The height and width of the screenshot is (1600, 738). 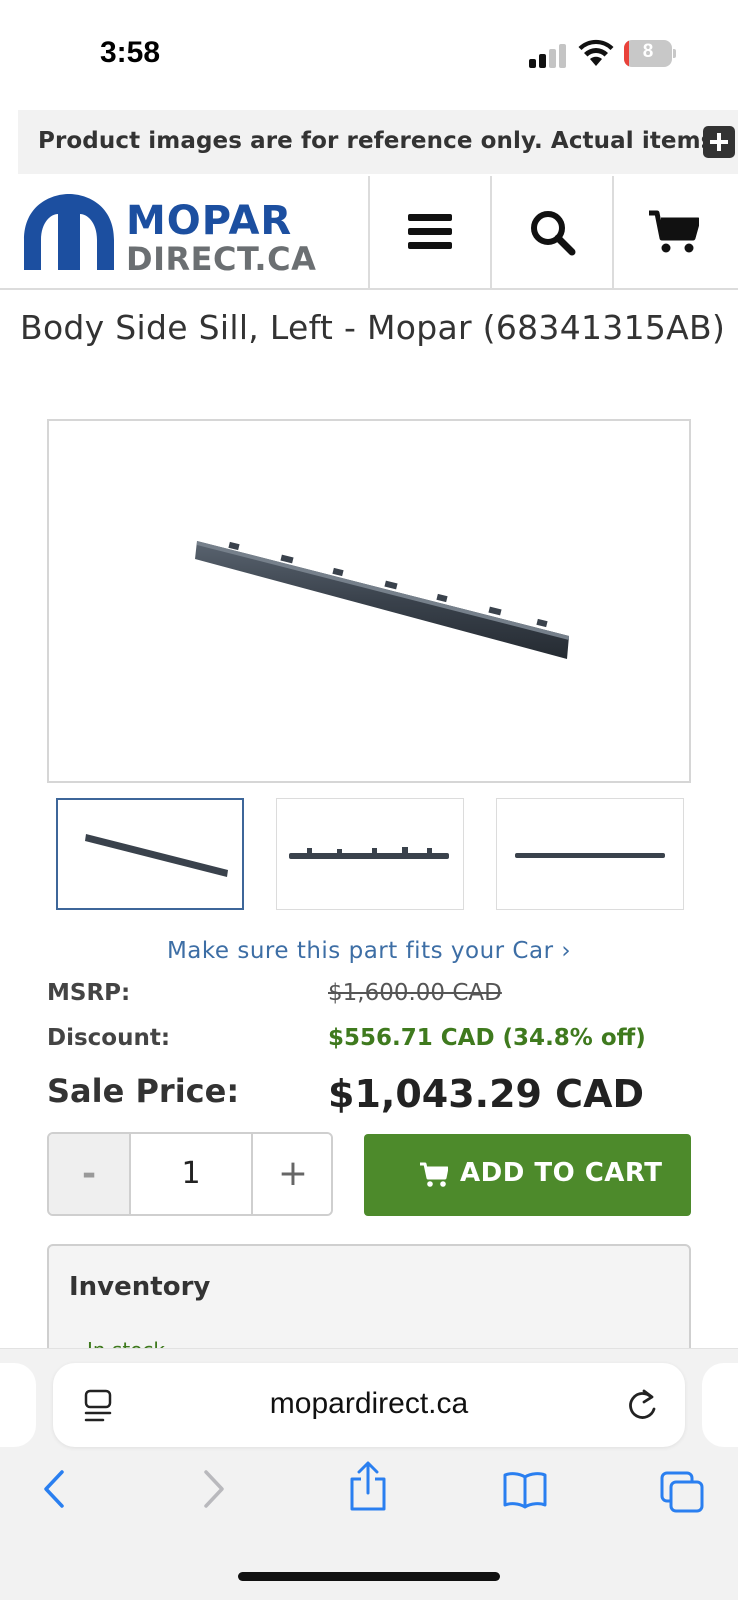 What do you see at coordinates (487, 1038) in the screenshot?
I see `discount-value: $556.71 CAD (34.8% off)` at bounding box center [487, 1038].